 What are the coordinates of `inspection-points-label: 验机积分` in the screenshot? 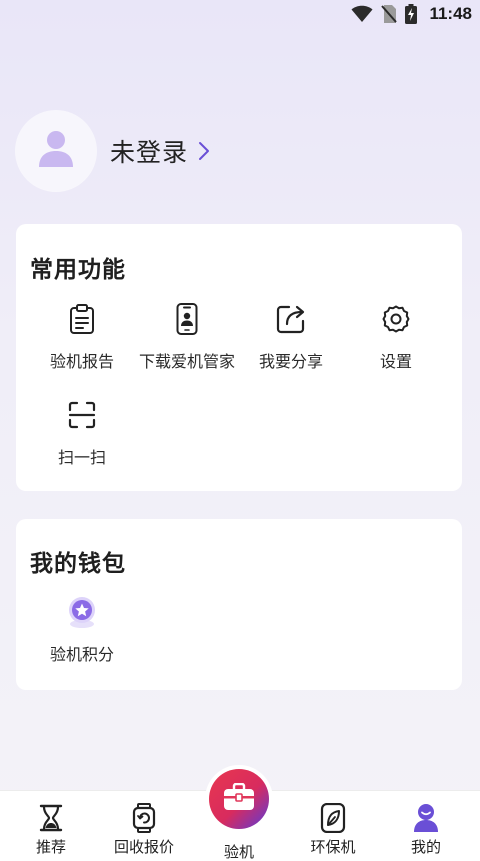 It's located at (81, 654).